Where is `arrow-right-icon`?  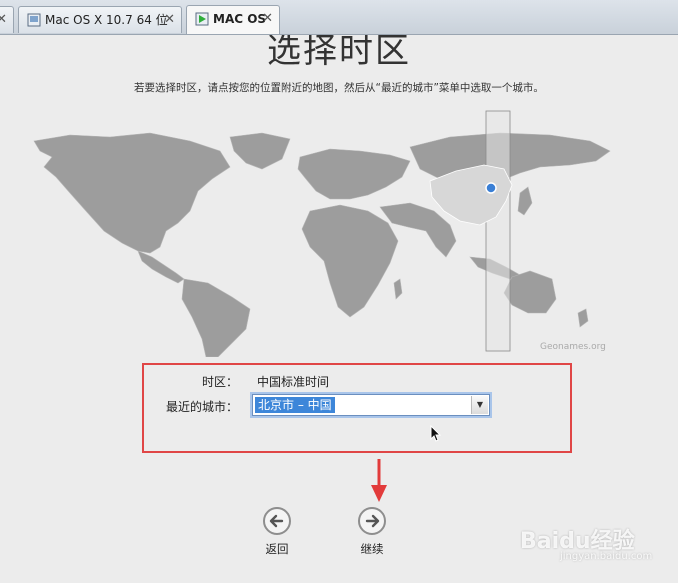
arrow-right-icon is located at coordinates (372, 521).